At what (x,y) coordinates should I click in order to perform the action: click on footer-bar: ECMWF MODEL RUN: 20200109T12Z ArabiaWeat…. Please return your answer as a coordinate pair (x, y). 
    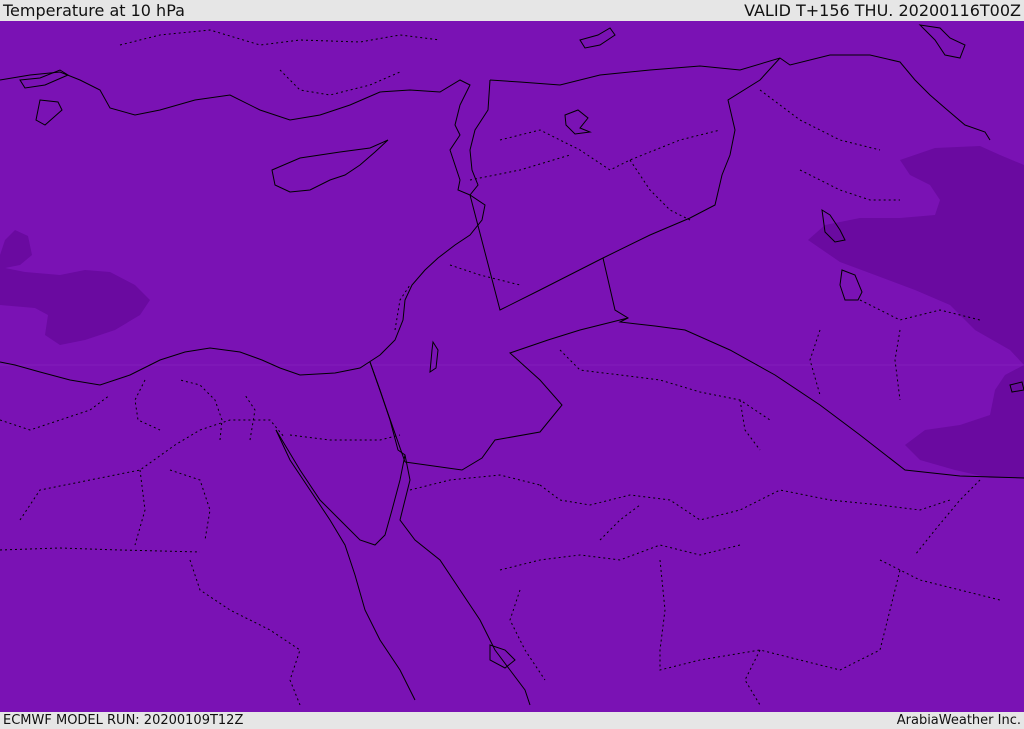
    Looking at the image, I should click on (512, 720).